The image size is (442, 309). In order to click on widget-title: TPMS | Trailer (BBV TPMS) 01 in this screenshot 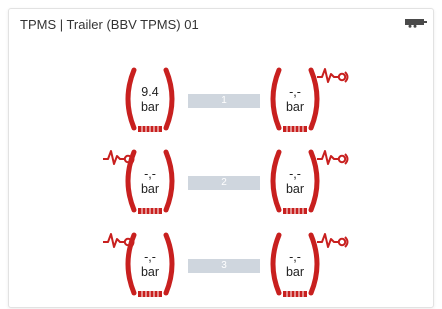, I will do `click(109, 24)`.